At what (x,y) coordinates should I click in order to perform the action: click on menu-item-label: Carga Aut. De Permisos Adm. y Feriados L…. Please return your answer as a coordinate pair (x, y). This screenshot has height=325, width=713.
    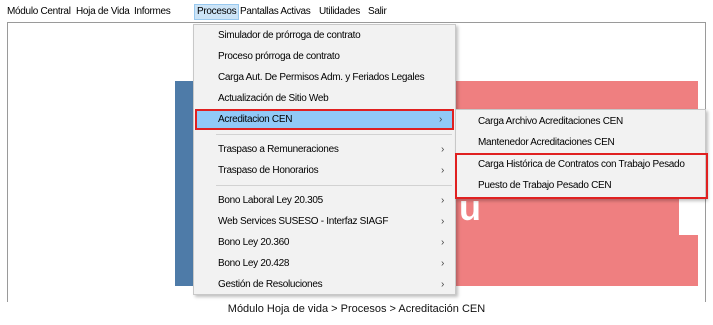
    Looking at the image, I should click on (321, 77).